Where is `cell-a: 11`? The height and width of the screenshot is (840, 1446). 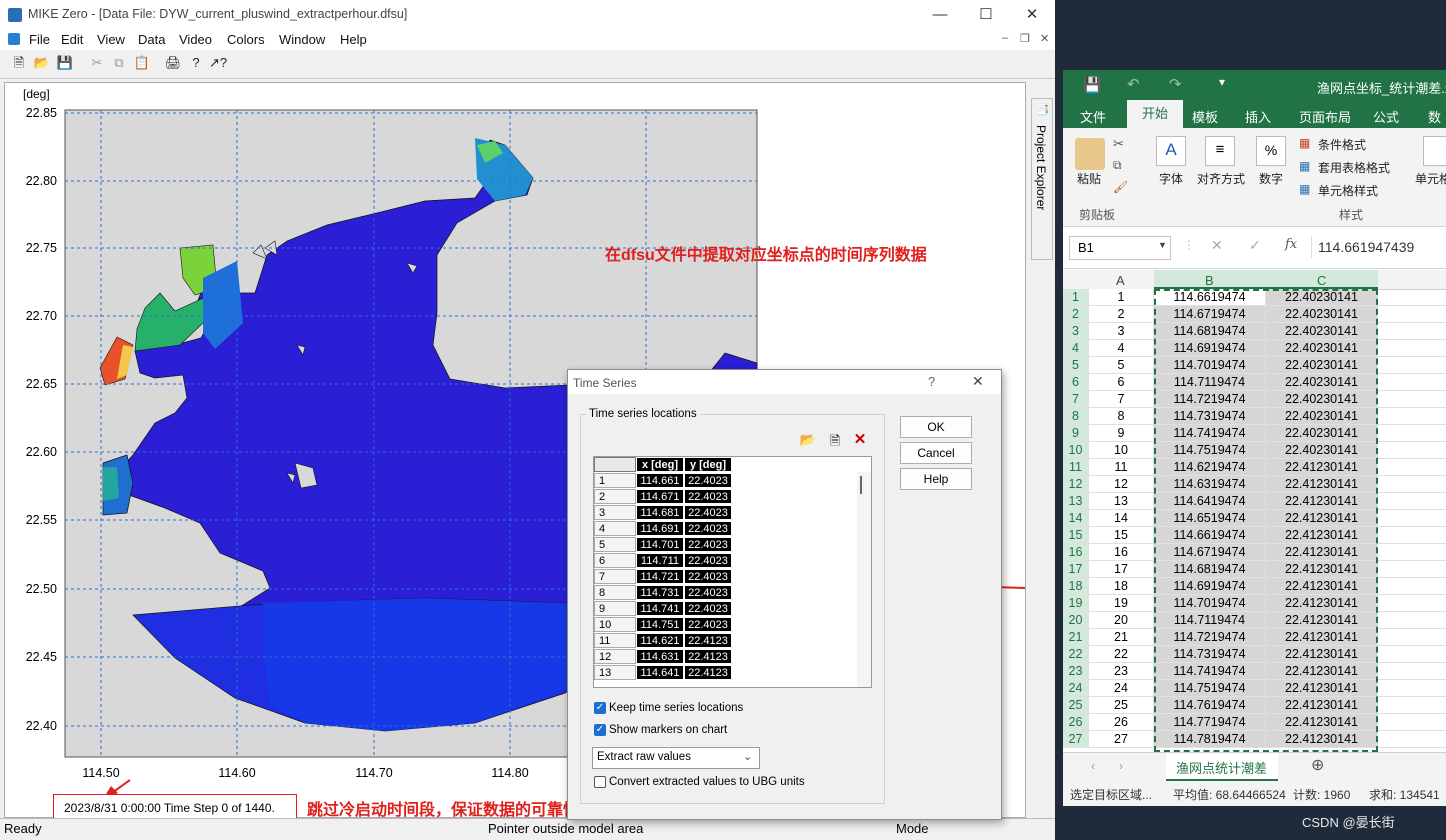
cell-a: 11 is located at coordinates (1121, 467).